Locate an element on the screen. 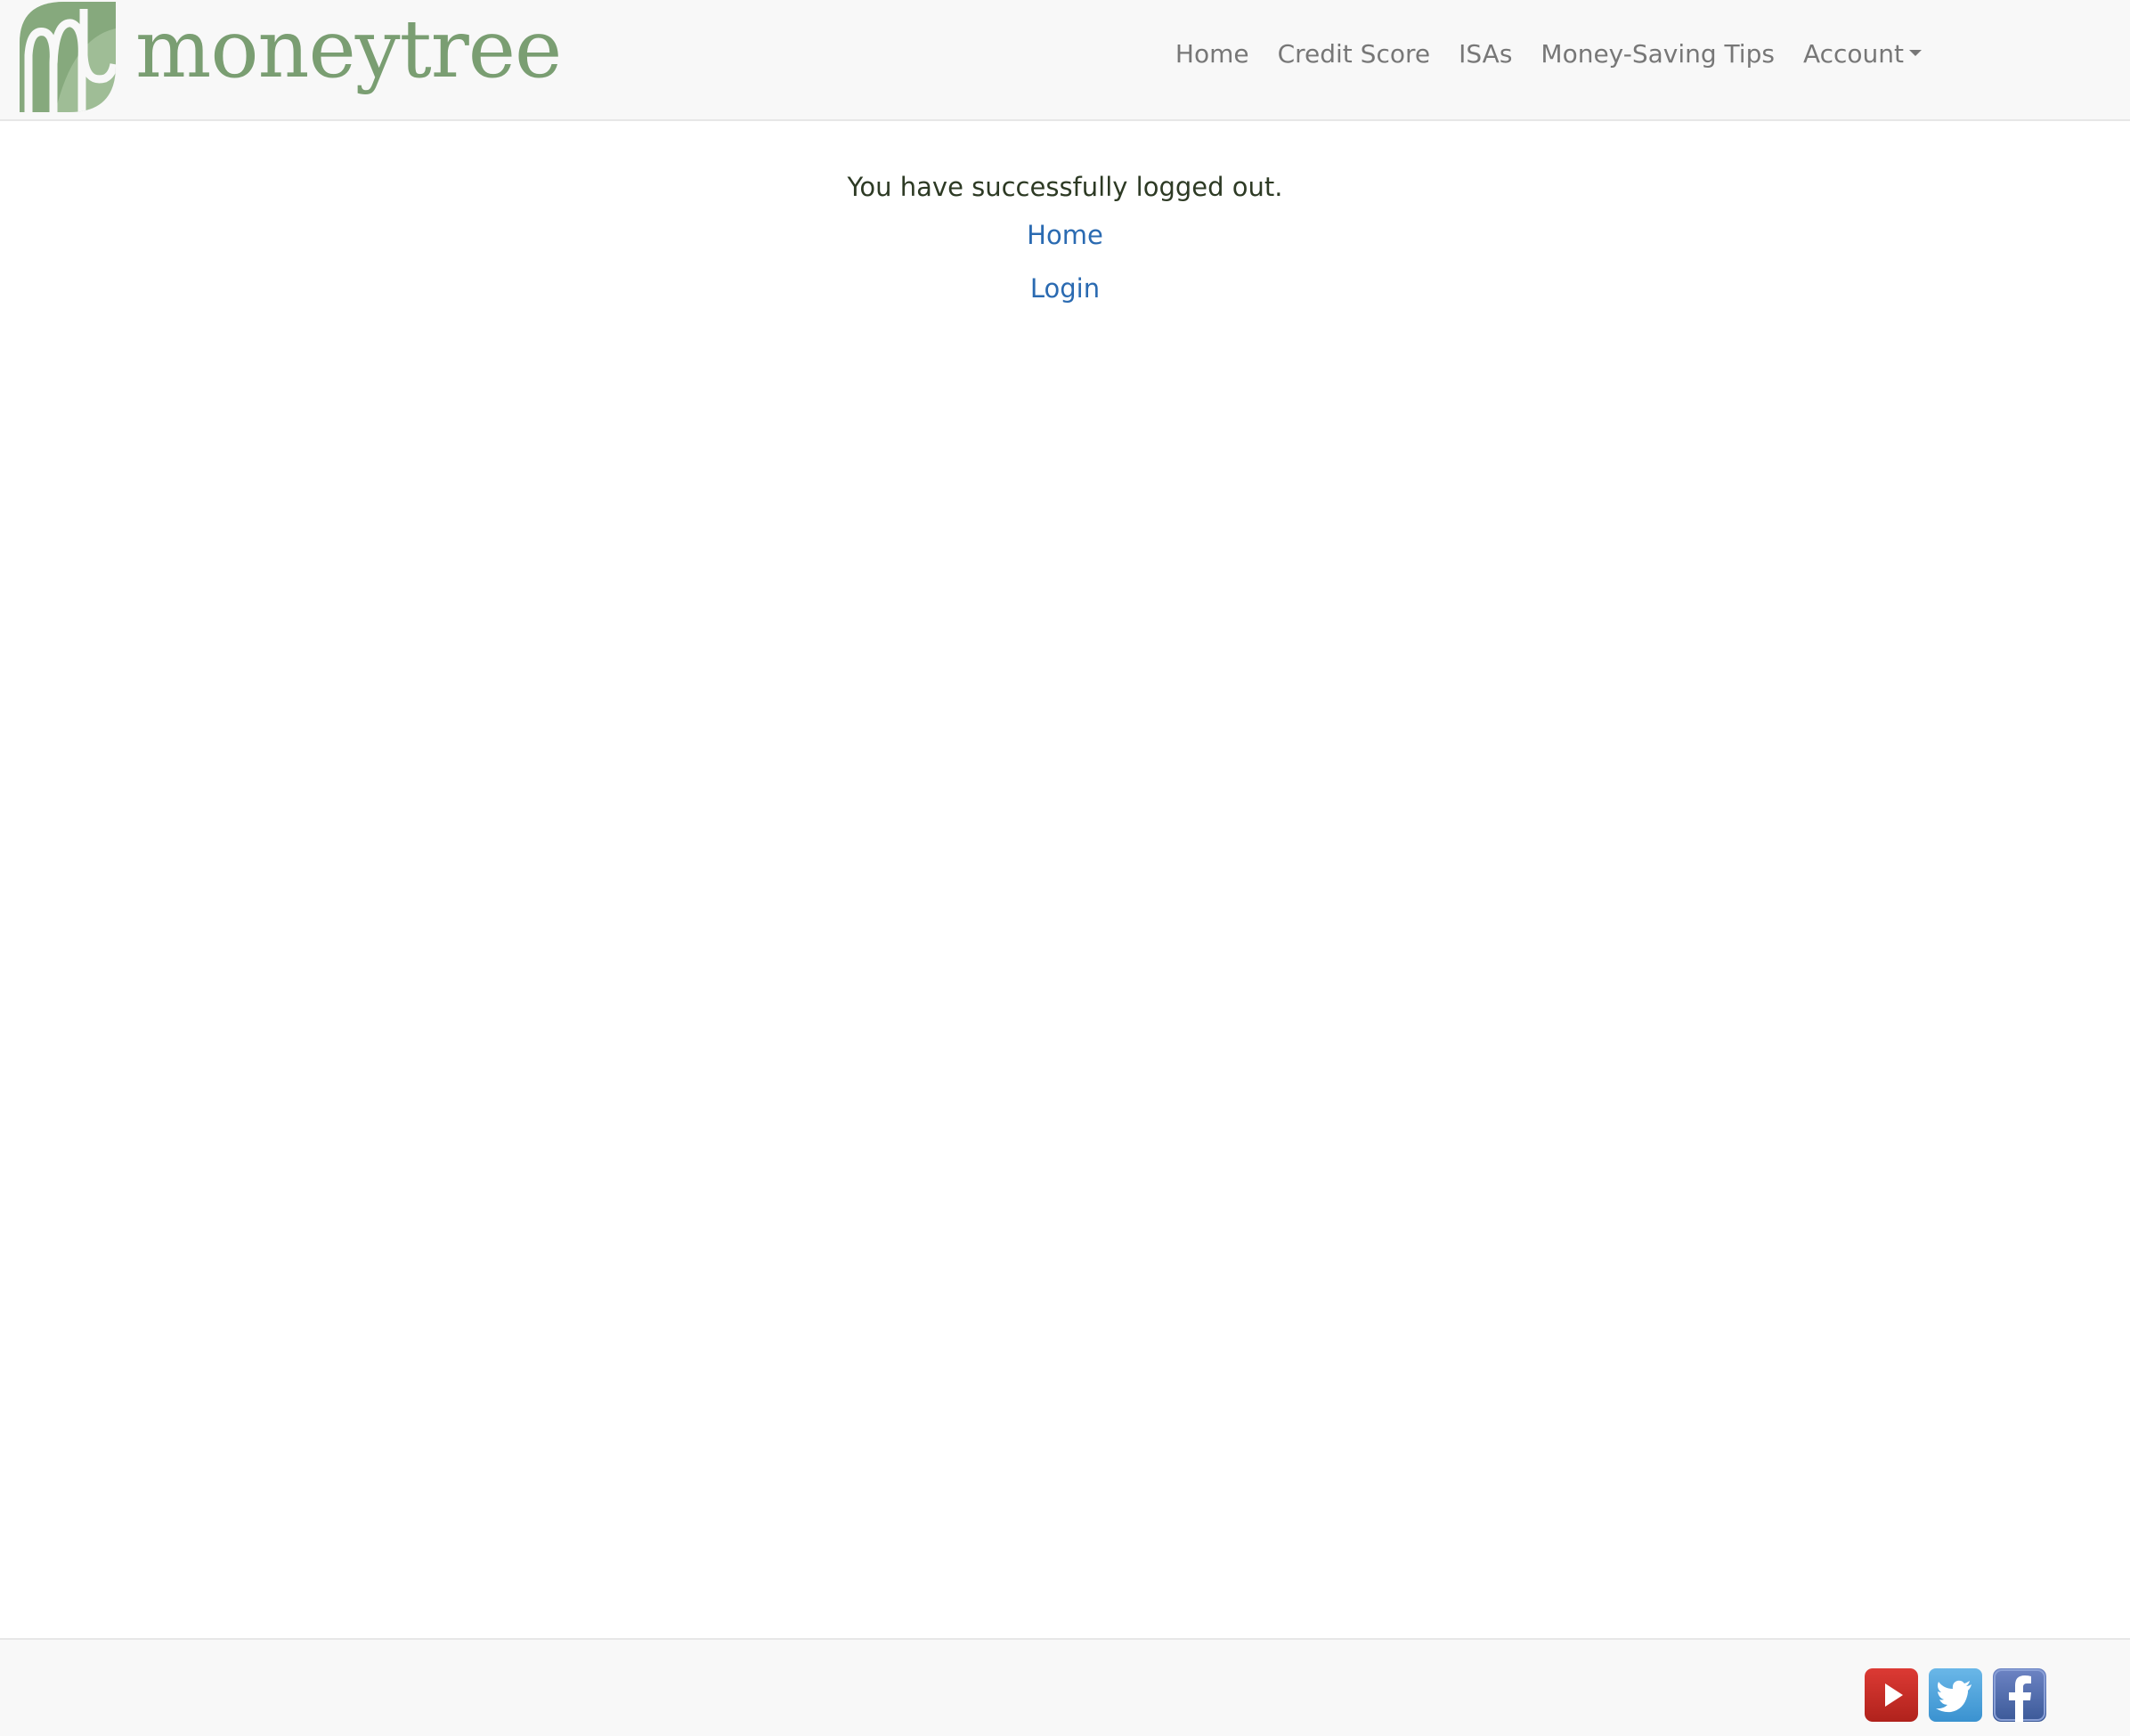 This screenshot has width=2130, height=1736. nav-item-home: Home is located at coordinates (1212, 54).